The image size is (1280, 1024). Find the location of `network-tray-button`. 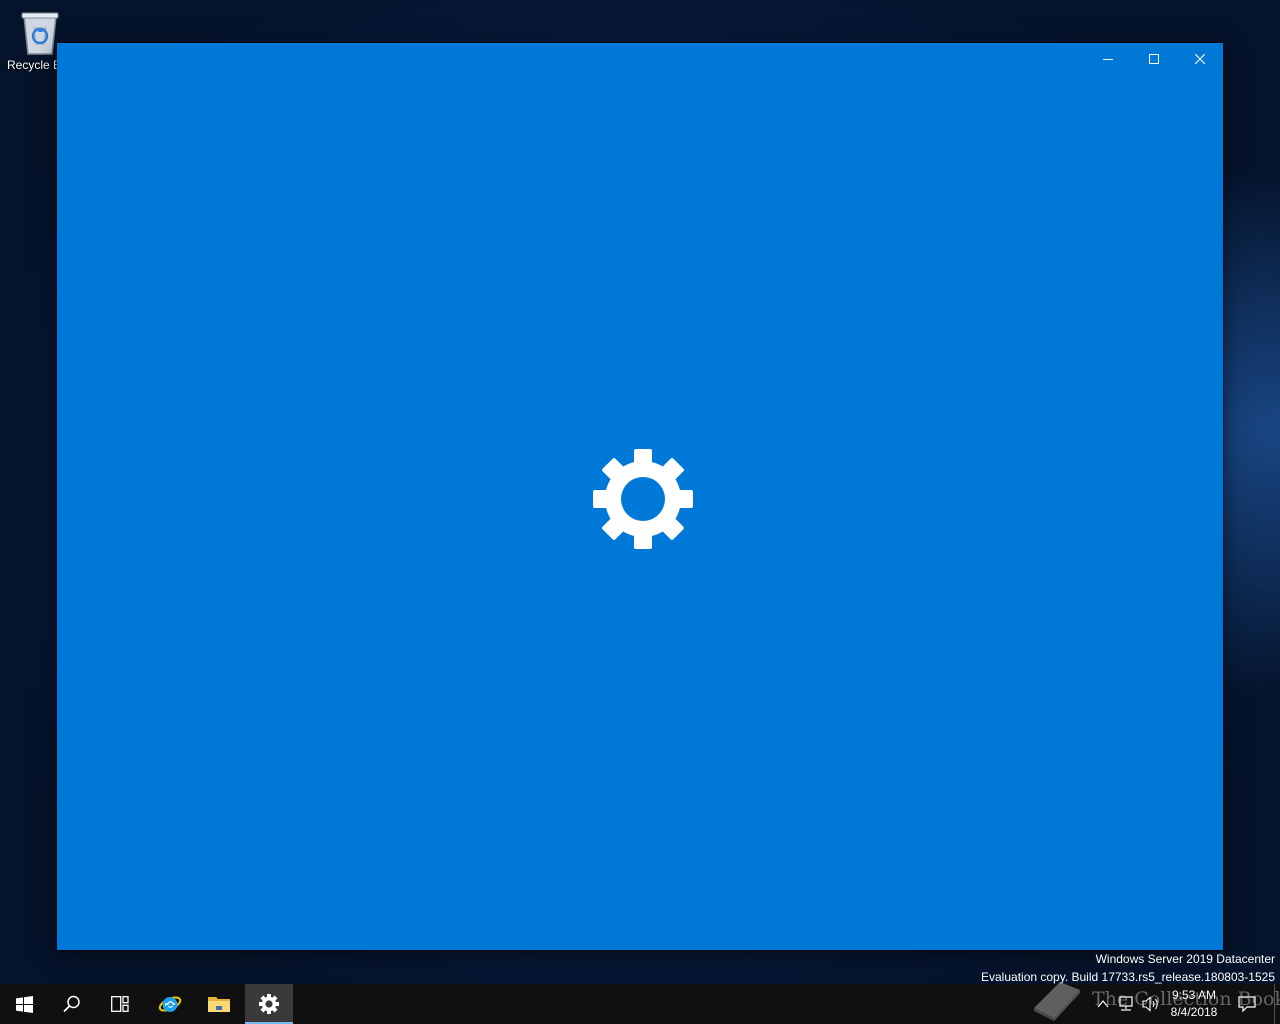

network-tray-button is located at coordinates (1127, 1004).